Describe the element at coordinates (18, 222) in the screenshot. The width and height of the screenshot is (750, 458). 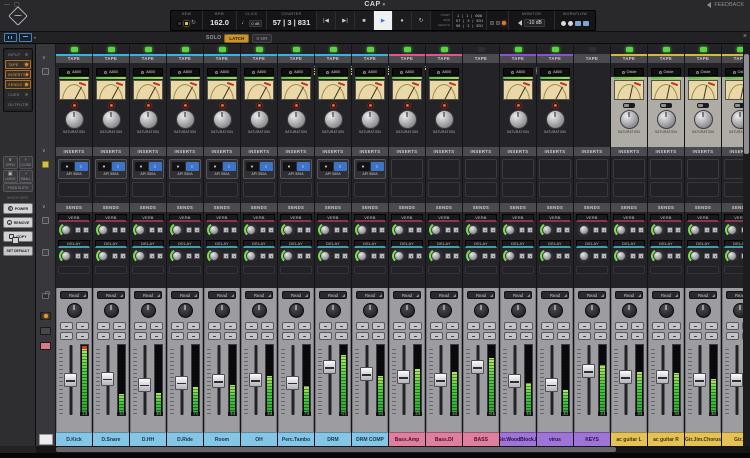
I see `remove-modifier-button: REMOVE` at that location.